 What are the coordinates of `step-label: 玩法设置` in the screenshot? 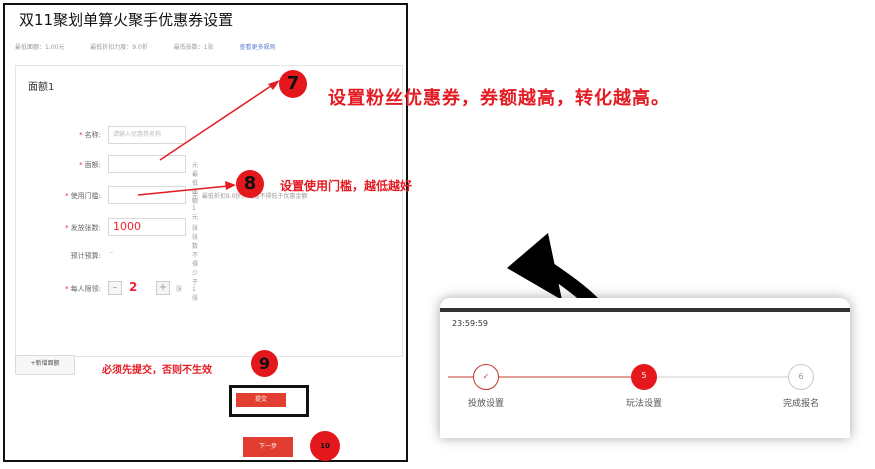 It's located at (643, 404).